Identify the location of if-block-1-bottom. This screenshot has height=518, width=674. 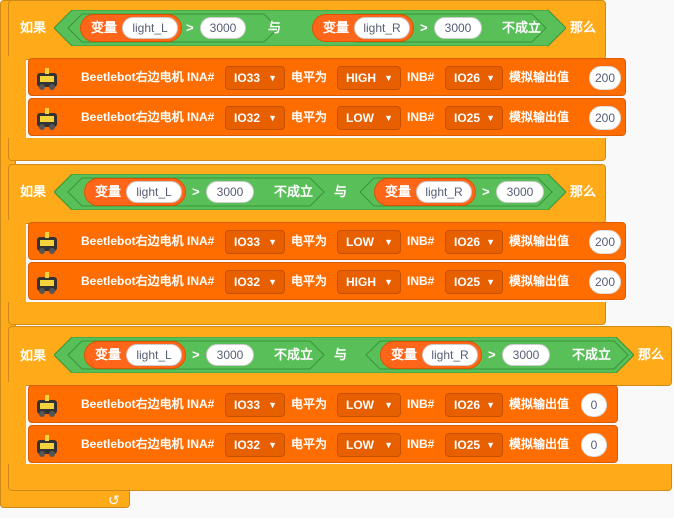
(307, 149).